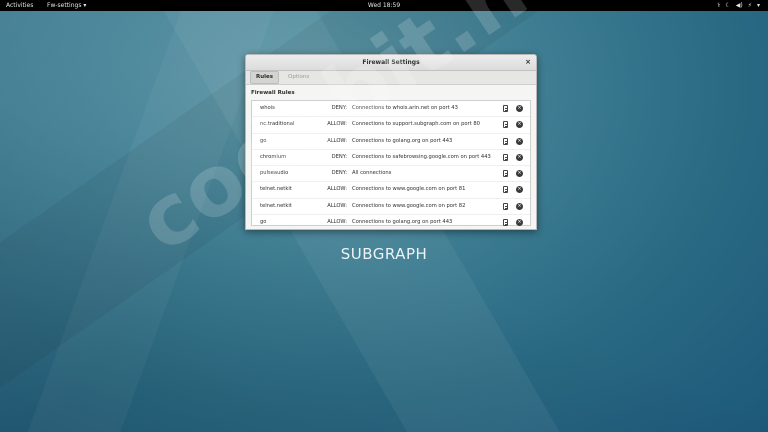  What do you see at coordinates (405, 108) in the screenshot?
I see `rule-description: Connections to whois.arin.net on port 43` at bounding box center [405, 108].